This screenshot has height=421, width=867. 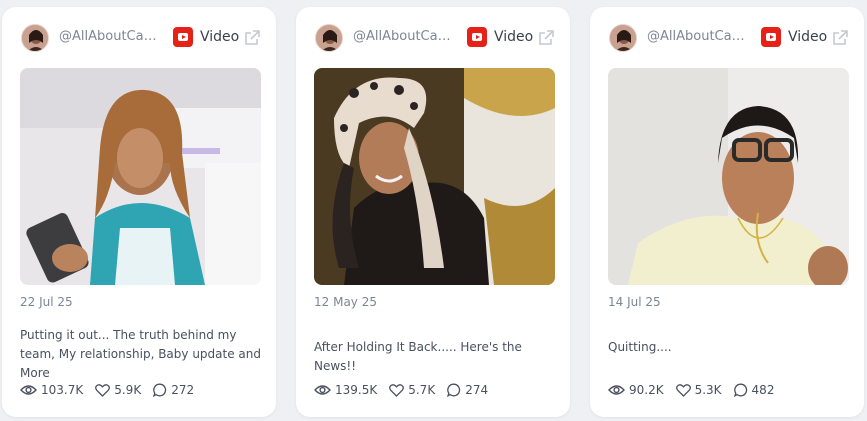 I want to click on stats-row: 90.2K 5.3K 482, so click(x=697, y=390).